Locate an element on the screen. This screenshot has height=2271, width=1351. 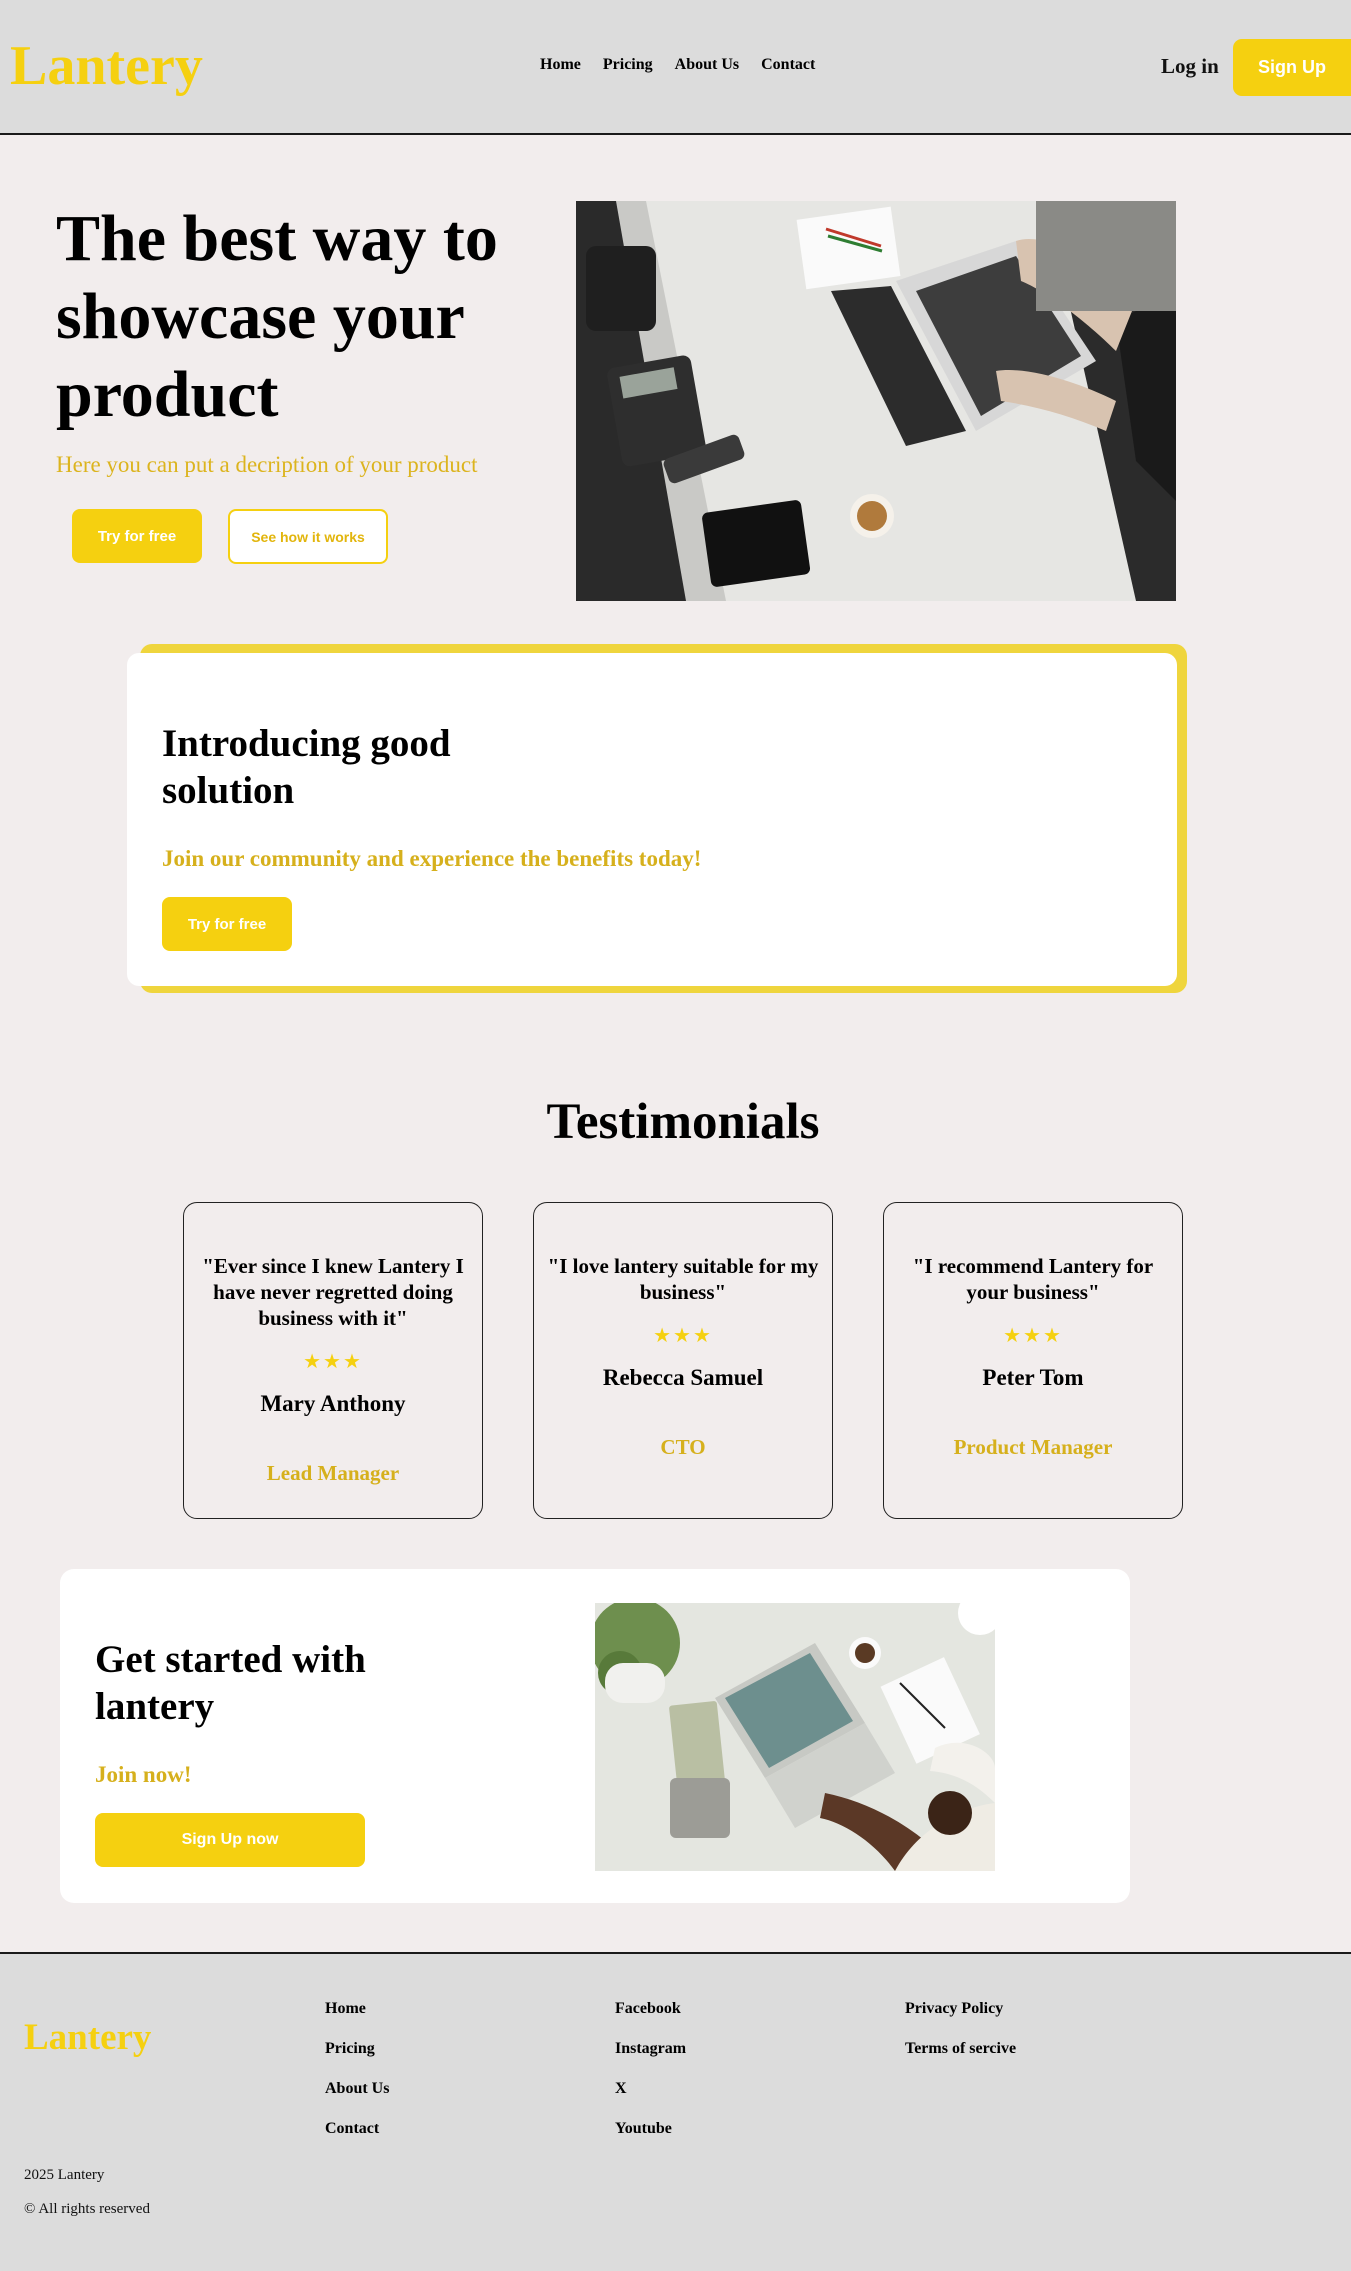
testimonial-name: Rebecca Samuel is located at coordinates (683, 1377).